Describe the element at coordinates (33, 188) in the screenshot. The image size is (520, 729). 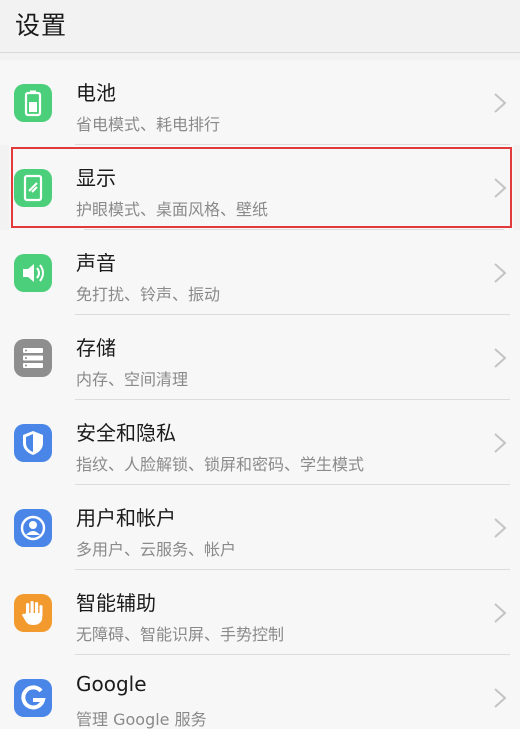
I see `display-icon` at that location.